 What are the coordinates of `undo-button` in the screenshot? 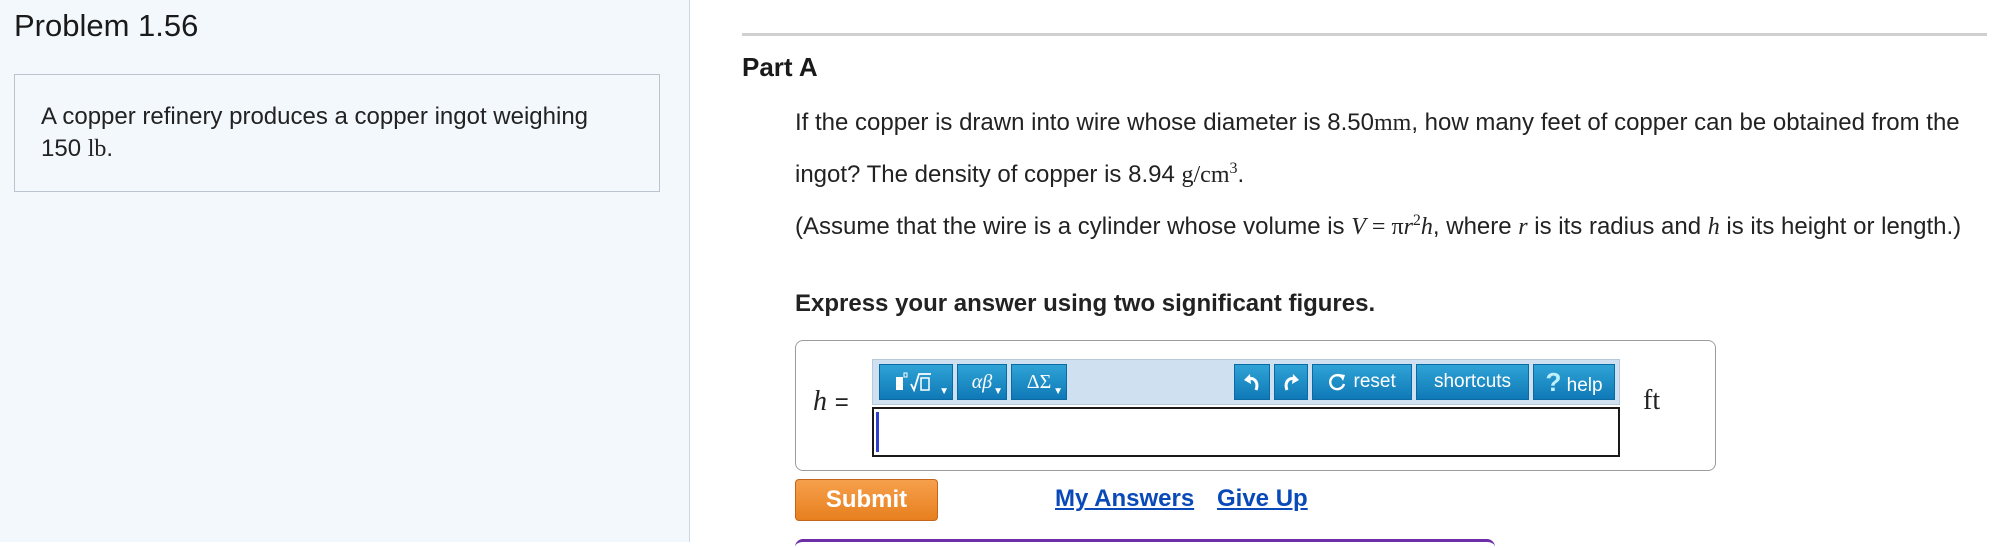 It's located at (1252, 382).